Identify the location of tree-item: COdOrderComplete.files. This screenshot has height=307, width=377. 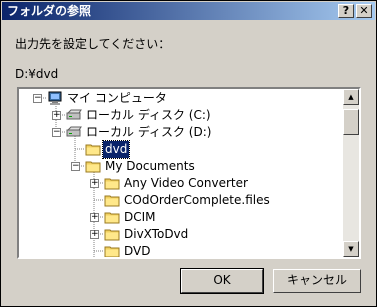
(180, 200).